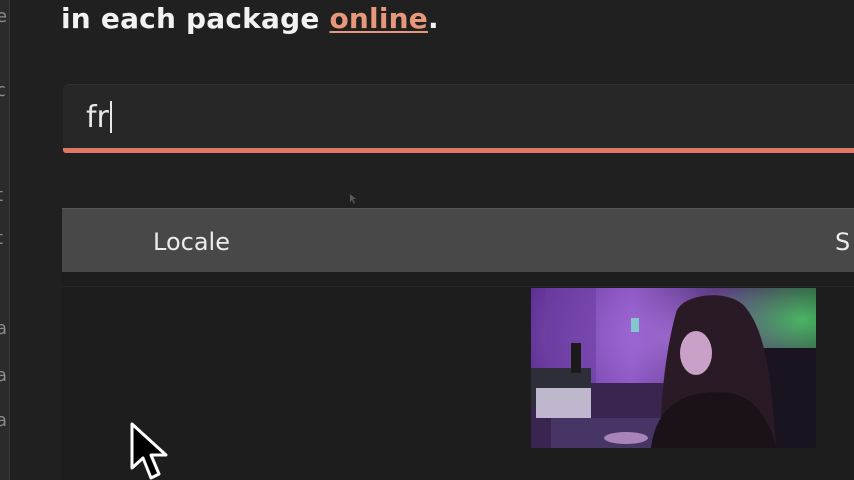 This screenshot has height=480, width=854. I want to click on table-row-divider, so click(458, 286).